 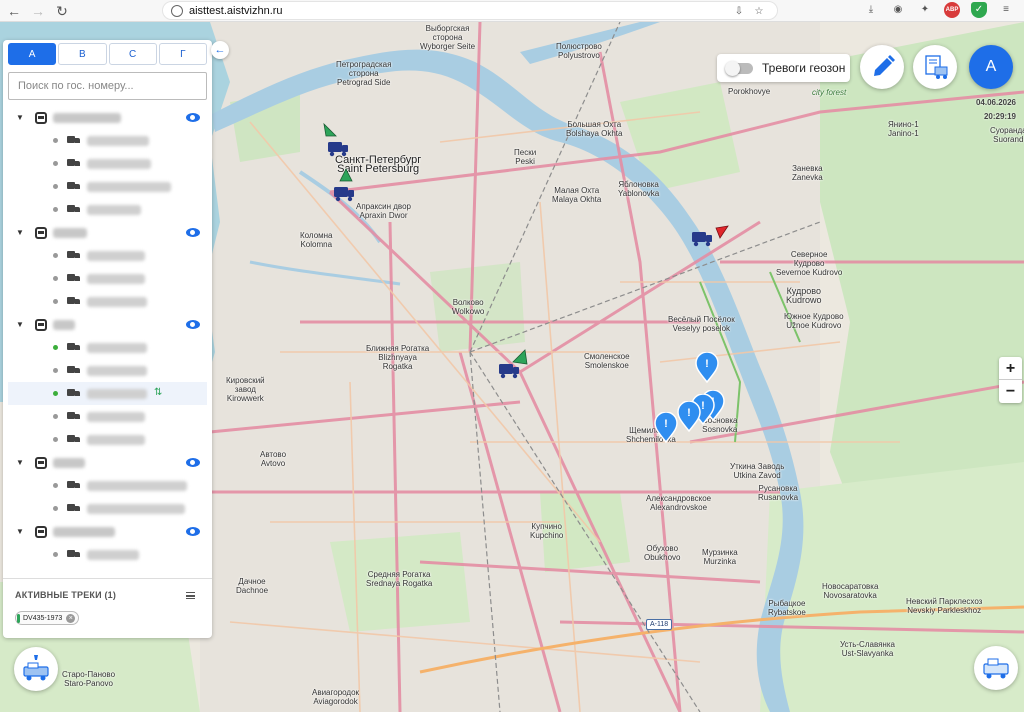 I want to click on site-info-icon, so click(x=177, y=10).